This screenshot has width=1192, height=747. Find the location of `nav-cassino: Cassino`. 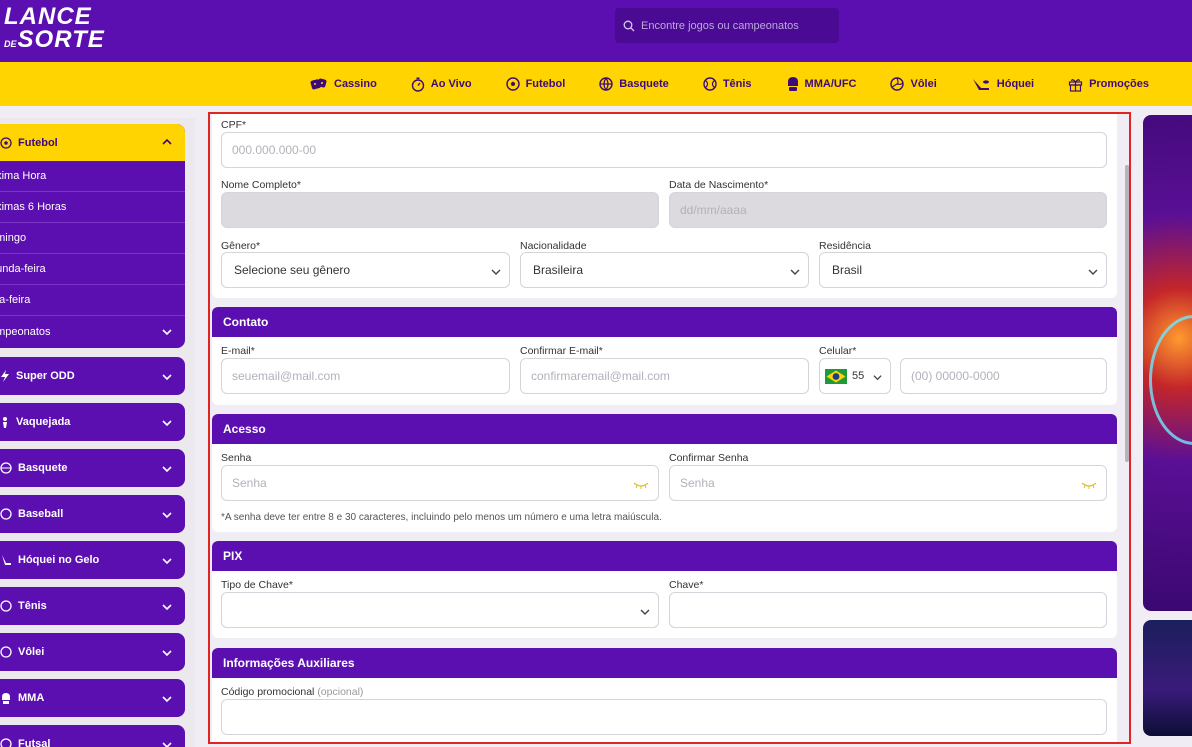

nav-cassino: Cassino is located at coordinates (343, 84).